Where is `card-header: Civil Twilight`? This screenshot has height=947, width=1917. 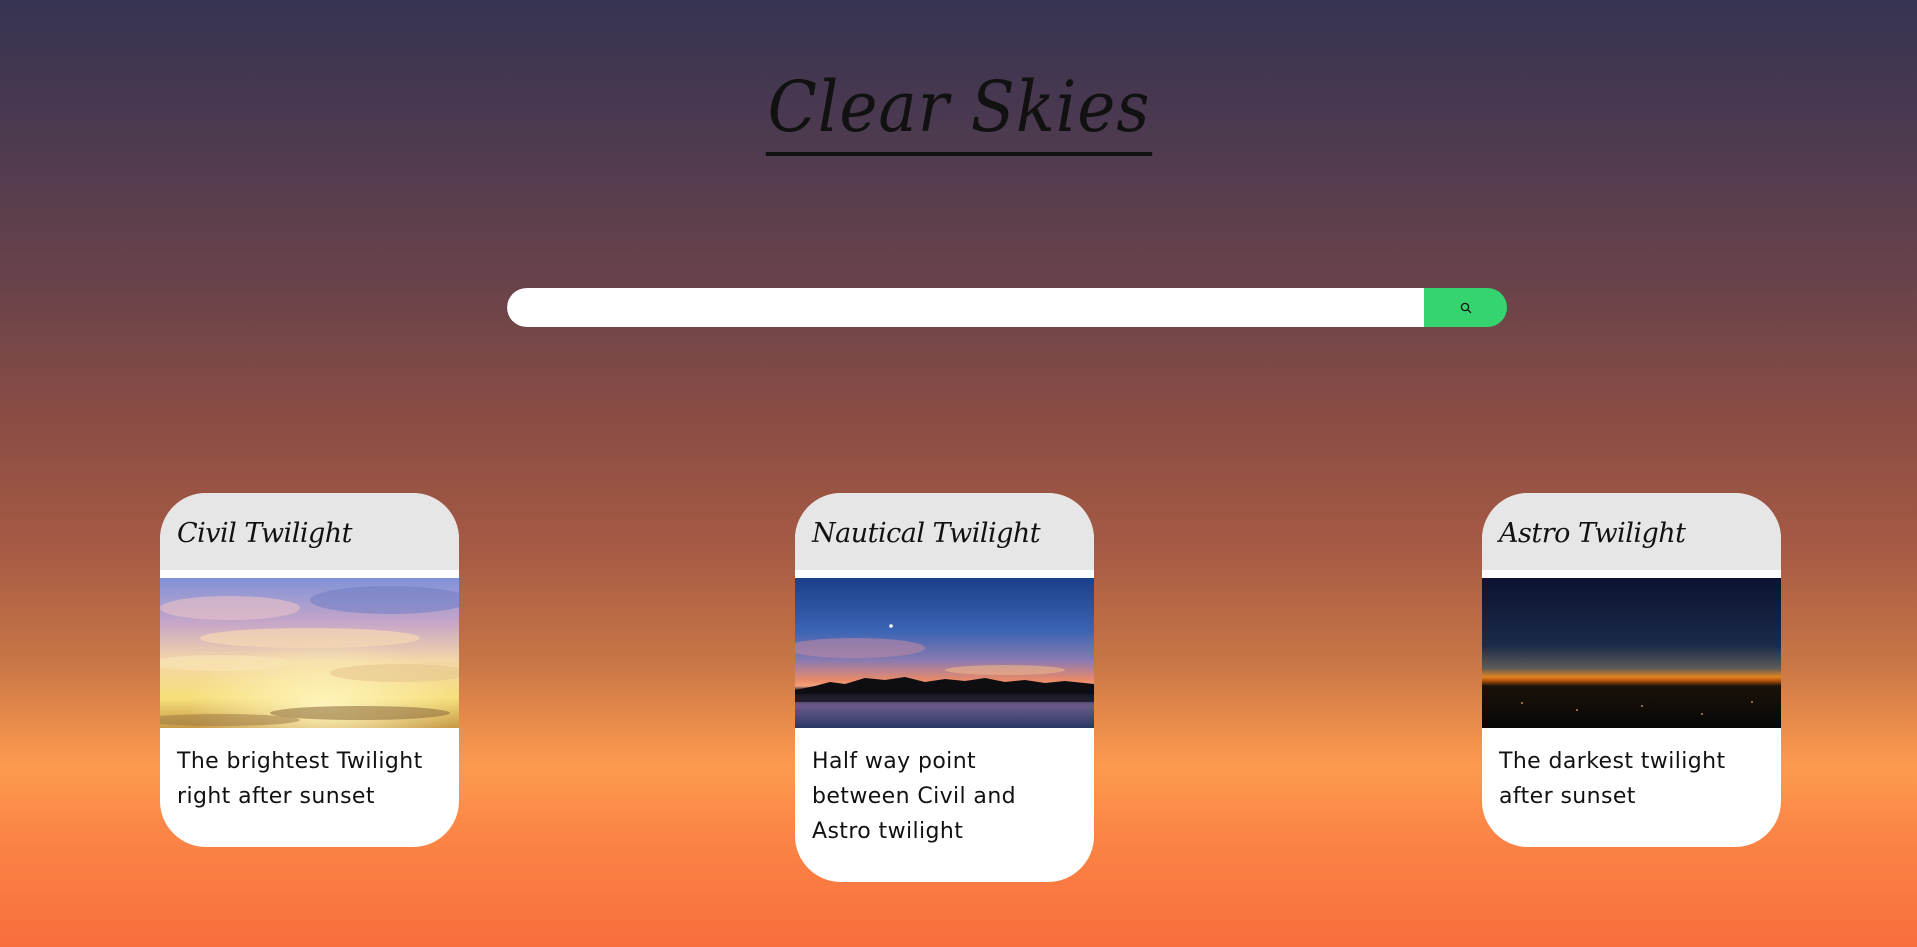
card-header: Civil Twilight is located at coordinates (309, 535).